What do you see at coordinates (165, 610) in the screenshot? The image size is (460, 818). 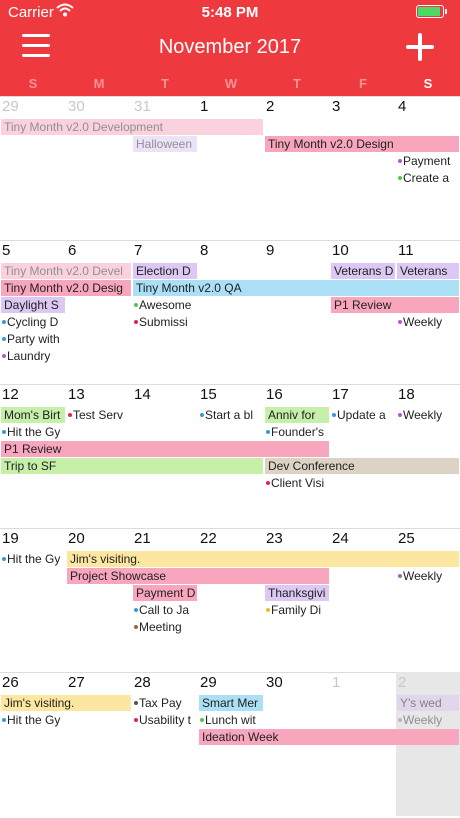 I see `event-item: Call to Ja` at bounding box center [165, 610].